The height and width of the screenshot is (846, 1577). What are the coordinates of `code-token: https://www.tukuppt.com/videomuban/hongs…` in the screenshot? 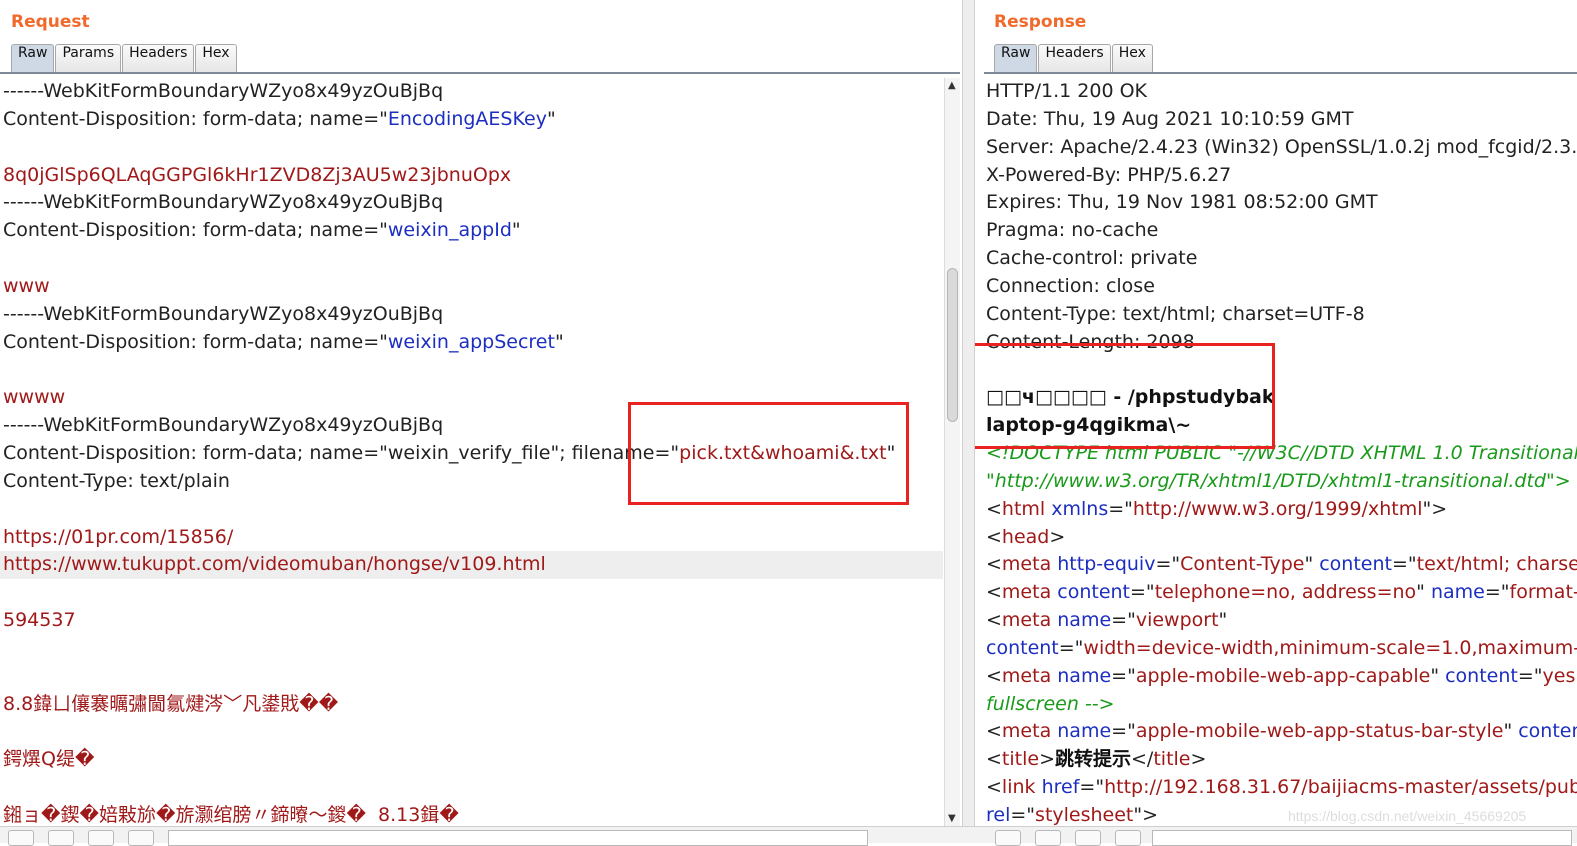 It's located at (274, 564).